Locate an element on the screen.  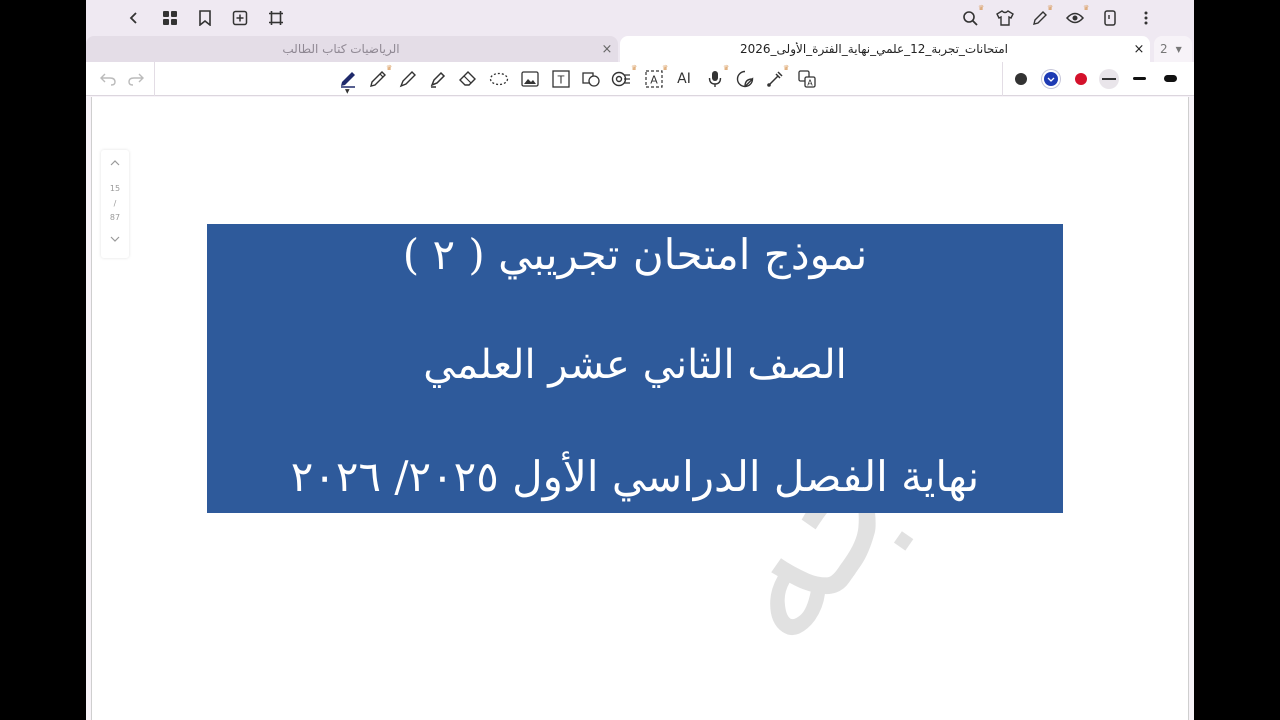
tab-count-button: 2 ▼ is located at coordinates (1173, 49).